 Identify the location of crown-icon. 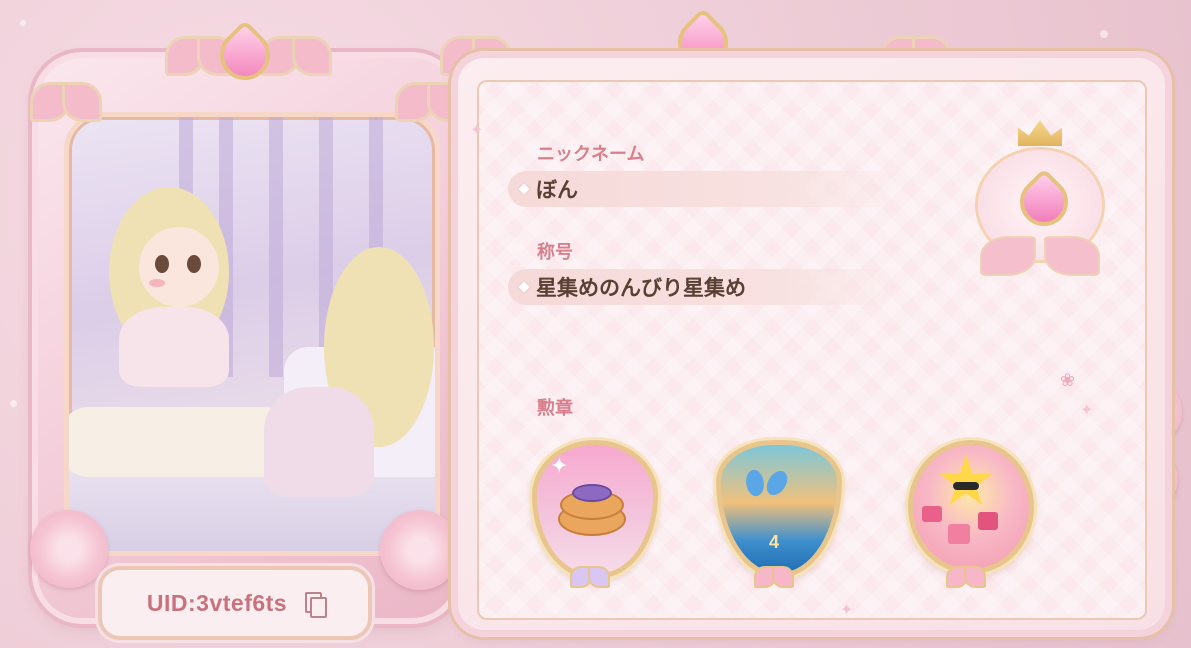
(1040, 133).